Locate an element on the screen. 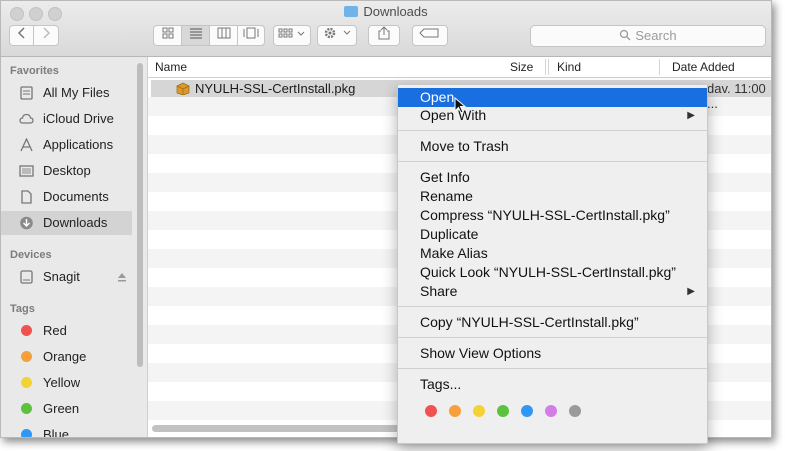 This screenshot has height=451, width=785. search-field: Search is located at coordinates (648, 36).